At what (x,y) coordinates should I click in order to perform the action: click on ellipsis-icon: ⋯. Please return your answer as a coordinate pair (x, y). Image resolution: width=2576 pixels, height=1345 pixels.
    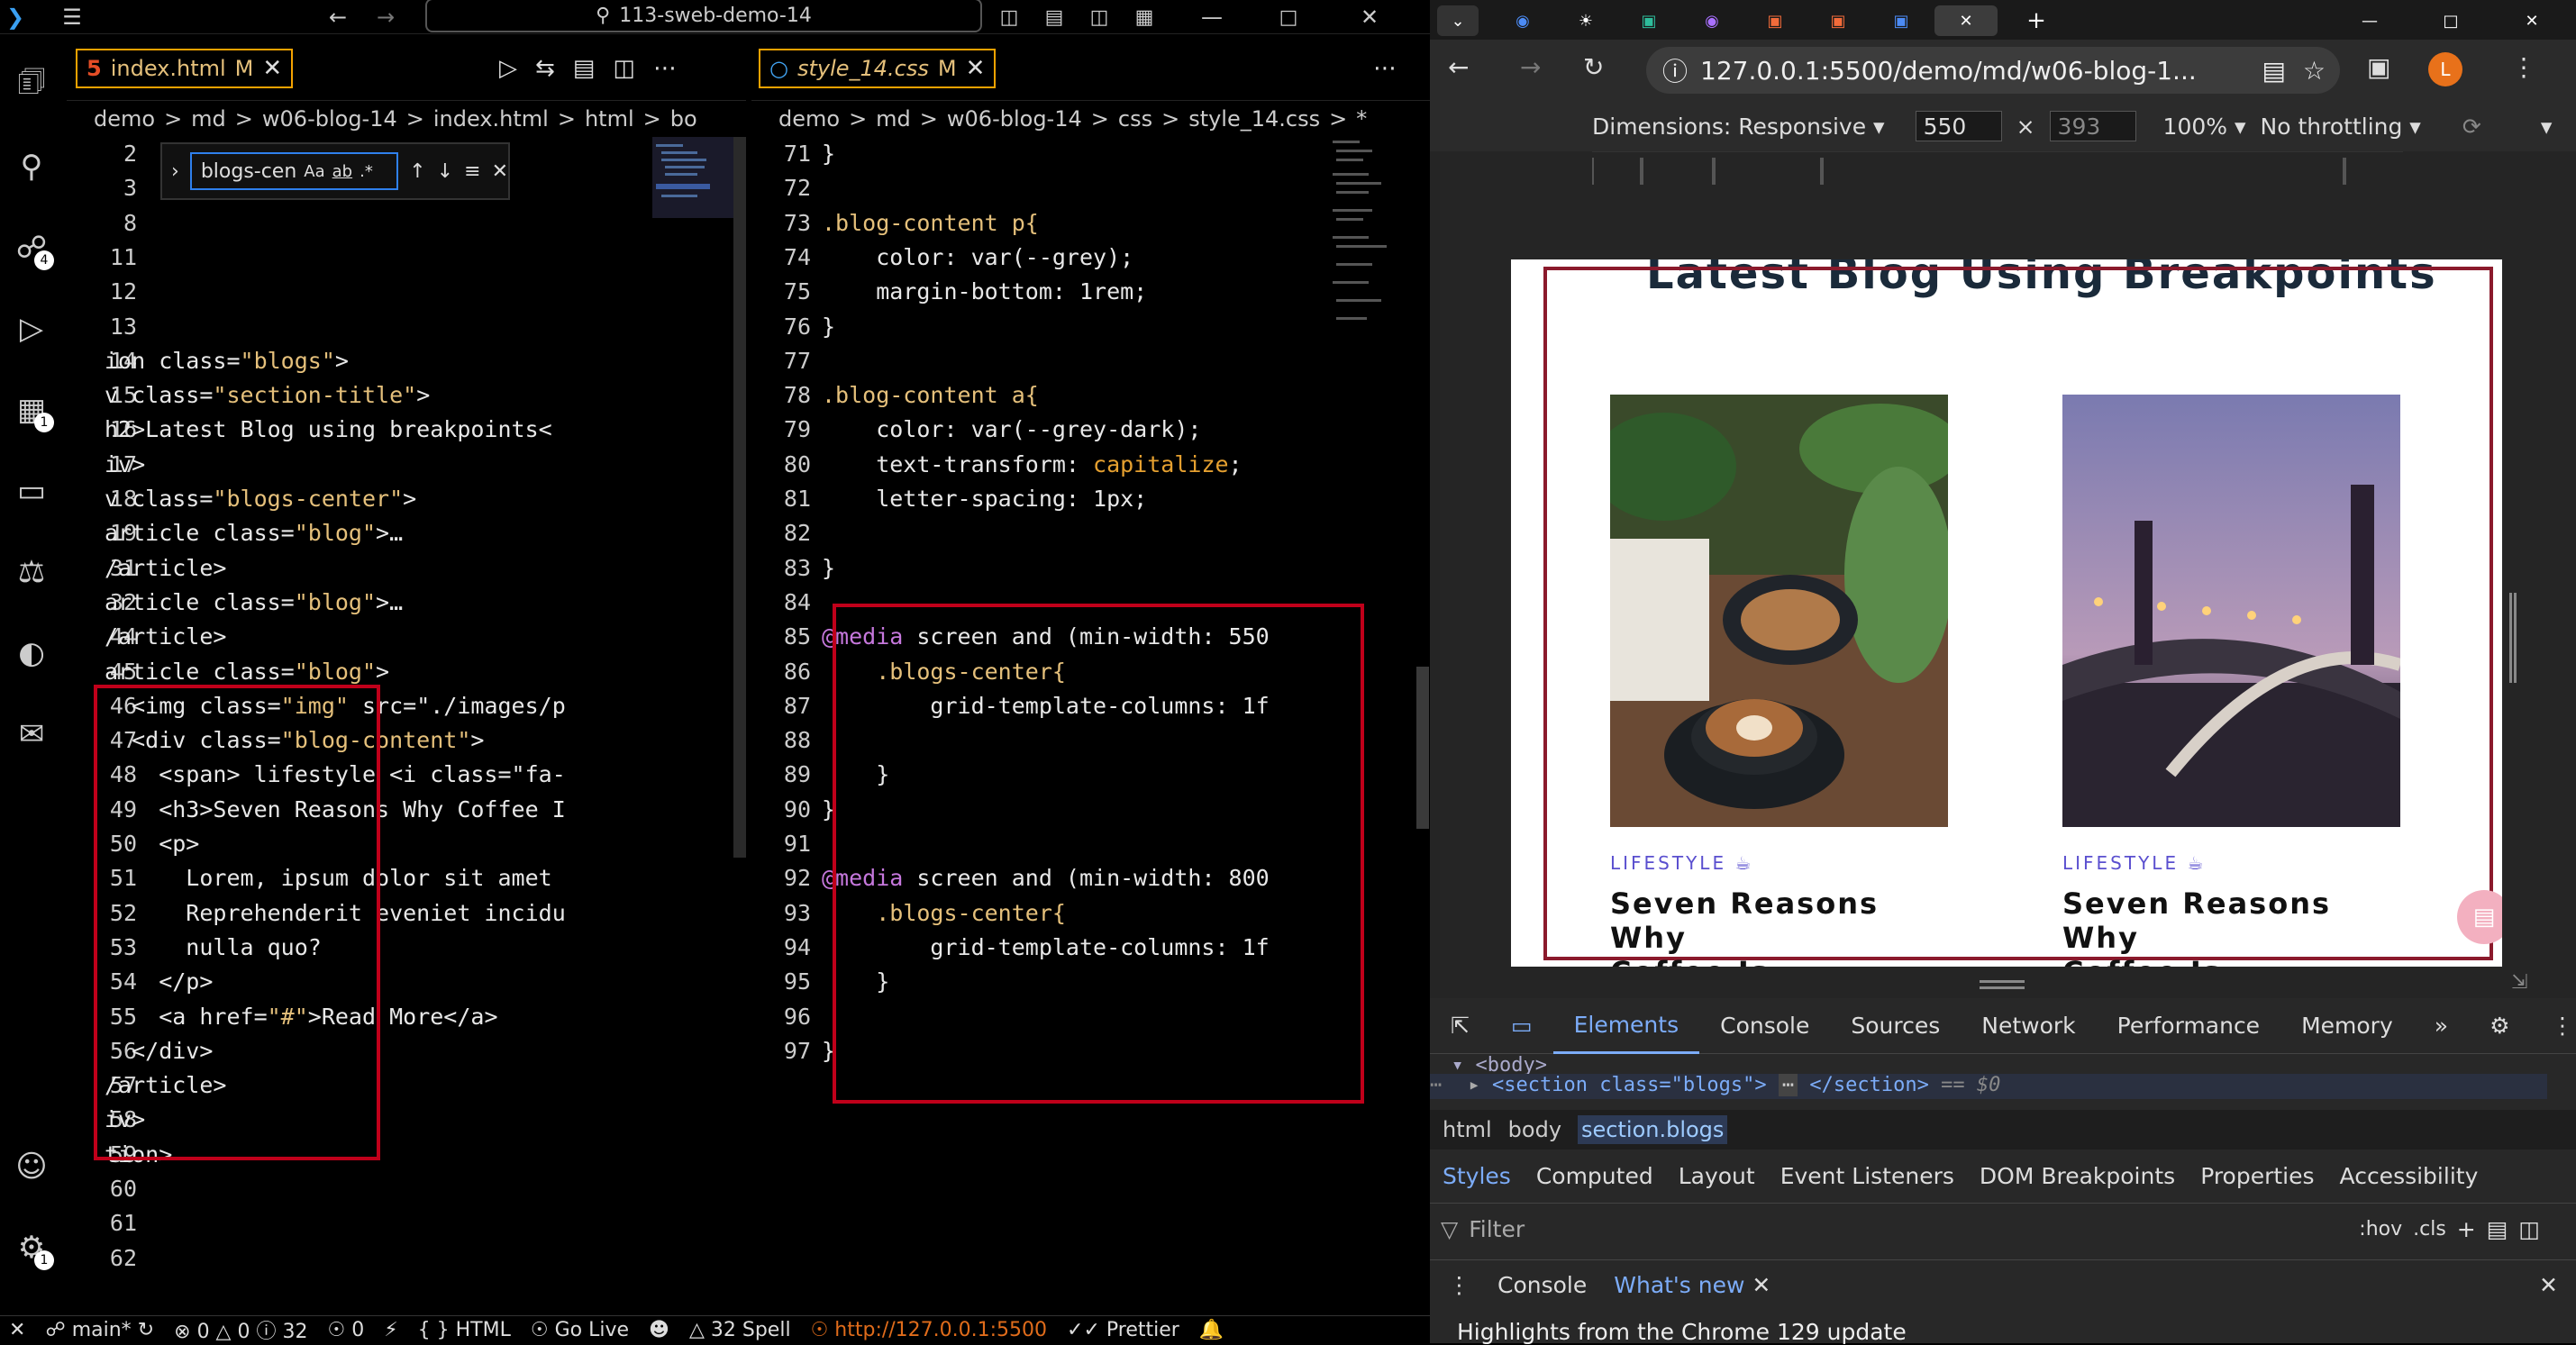
    Looking at the image, I should click on (1436, 1085).